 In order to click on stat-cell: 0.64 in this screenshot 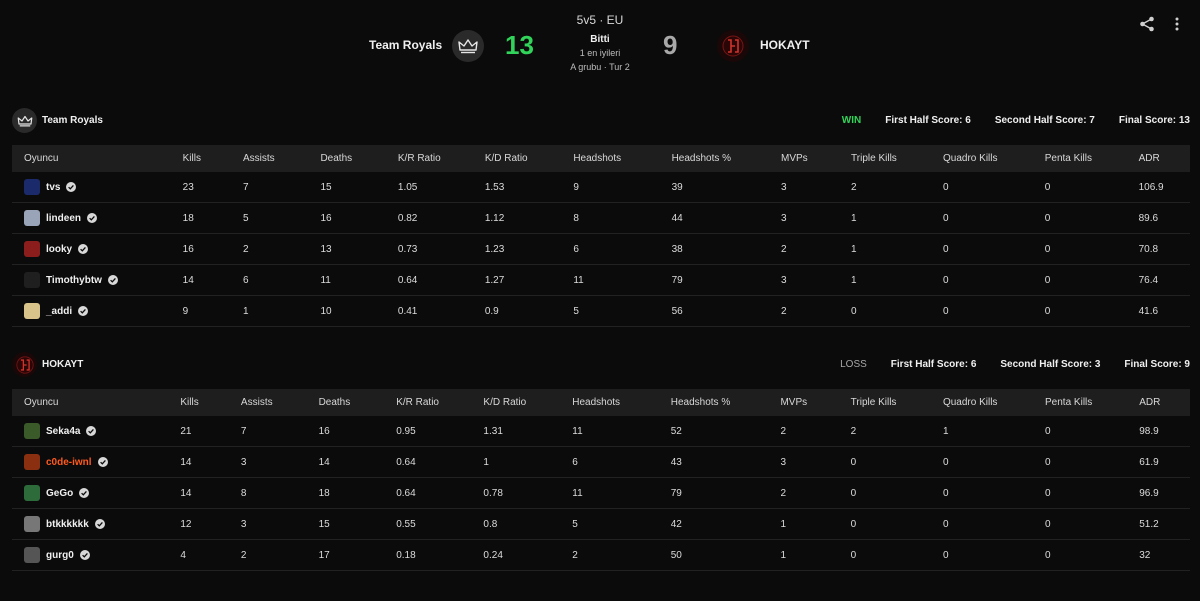, I will do `click(428, 493)`.